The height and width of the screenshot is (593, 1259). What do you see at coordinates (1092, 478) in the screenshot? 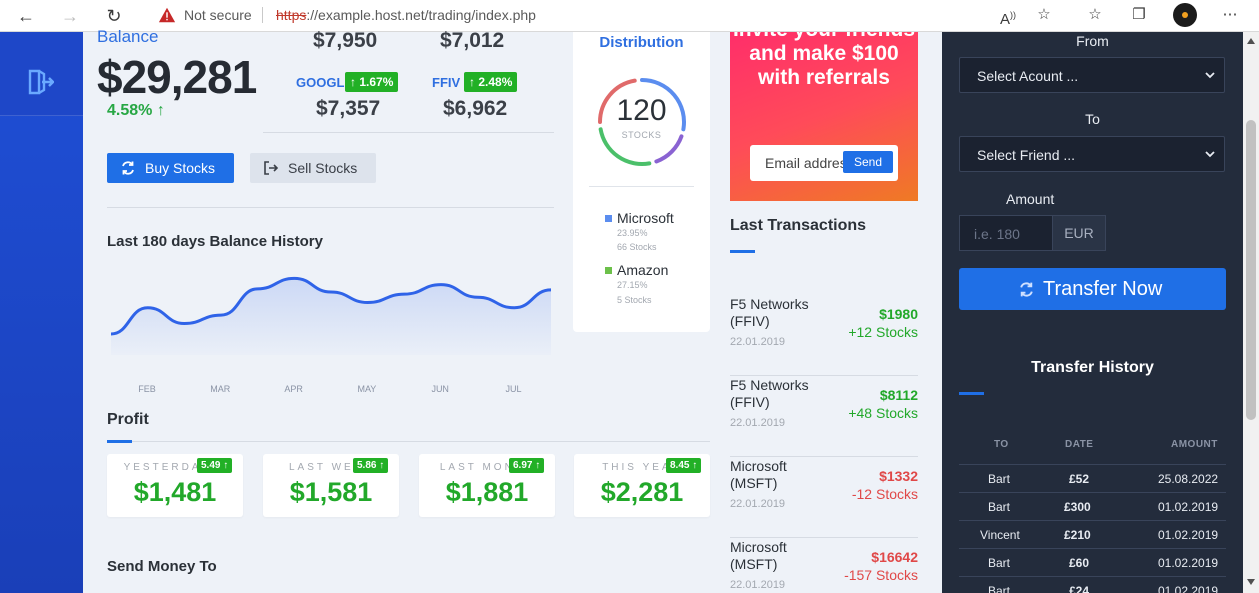
I see `table-row: Bart £52 25.08.2022` at bounding box center [1092, 478].